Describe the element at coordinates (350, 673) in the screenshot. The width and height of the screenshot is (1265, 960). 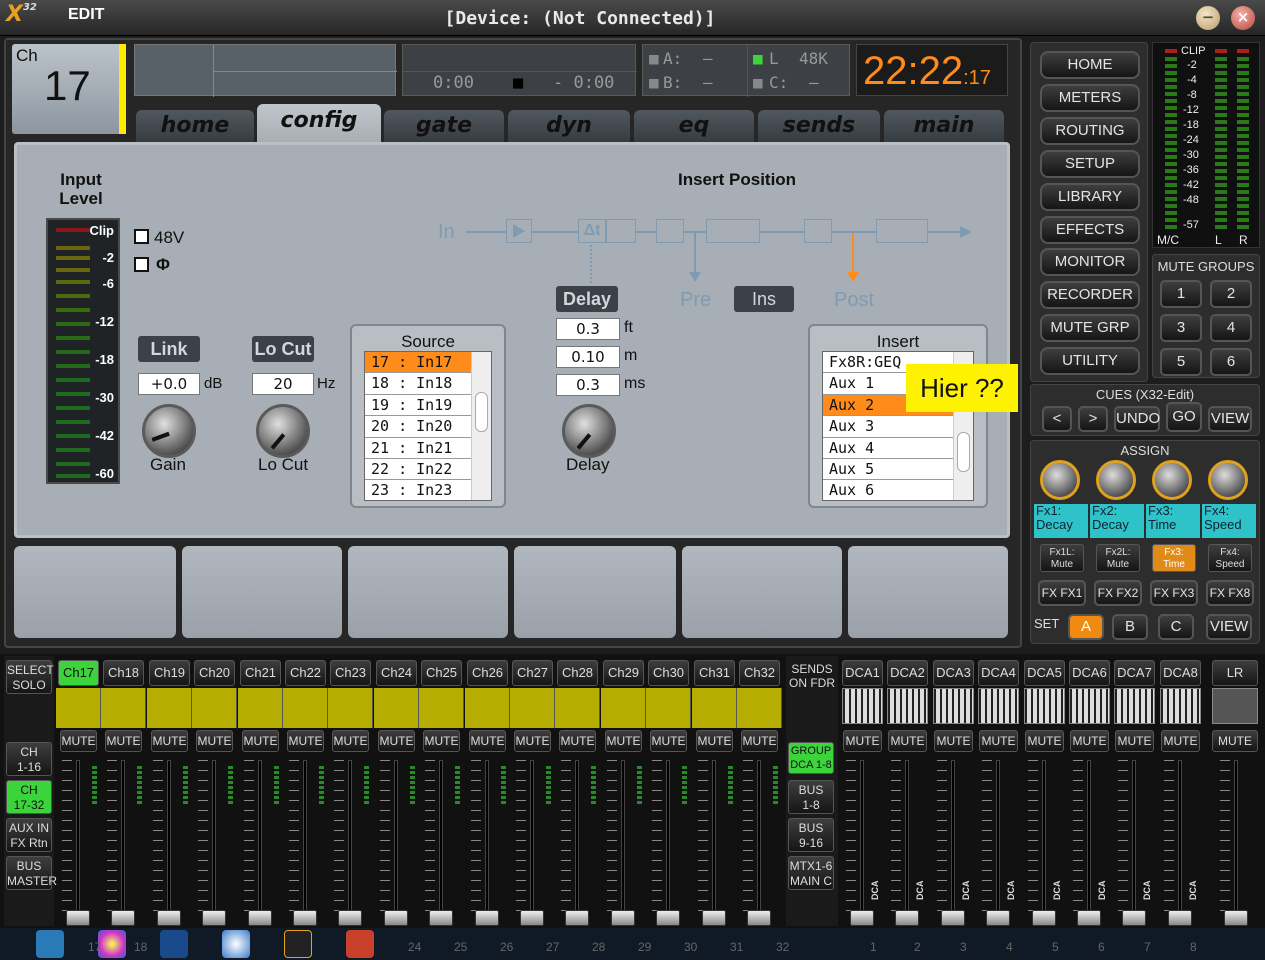
I see `channel-name-button: Ch23` at that location.